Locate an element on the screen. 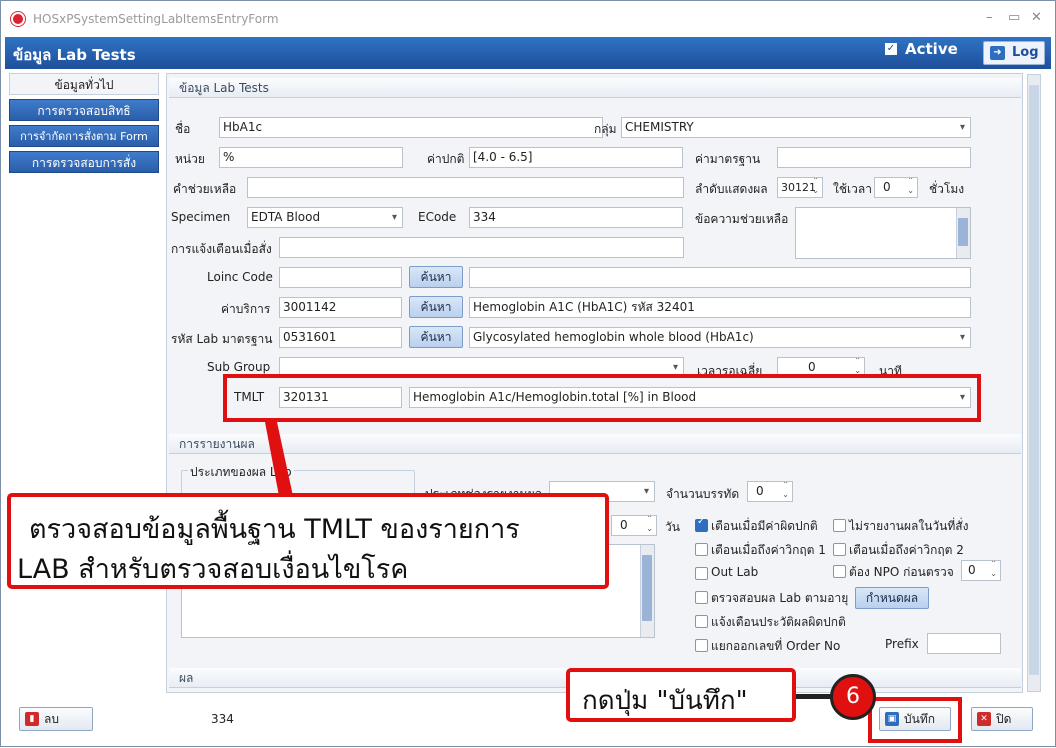  order-spinner: 30121 is located at coordinates (800, 187).